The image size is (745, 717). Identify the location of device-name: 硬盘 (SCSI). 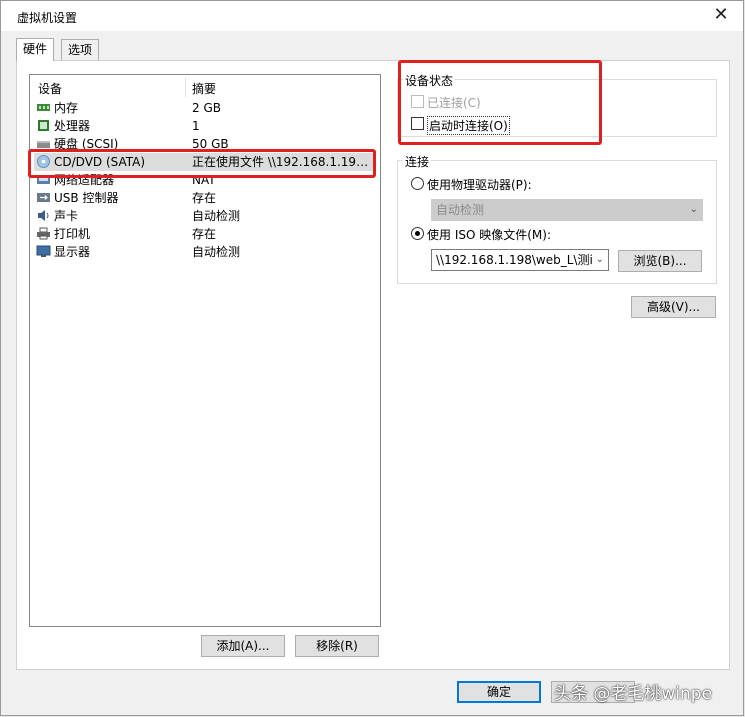
(86, 144).